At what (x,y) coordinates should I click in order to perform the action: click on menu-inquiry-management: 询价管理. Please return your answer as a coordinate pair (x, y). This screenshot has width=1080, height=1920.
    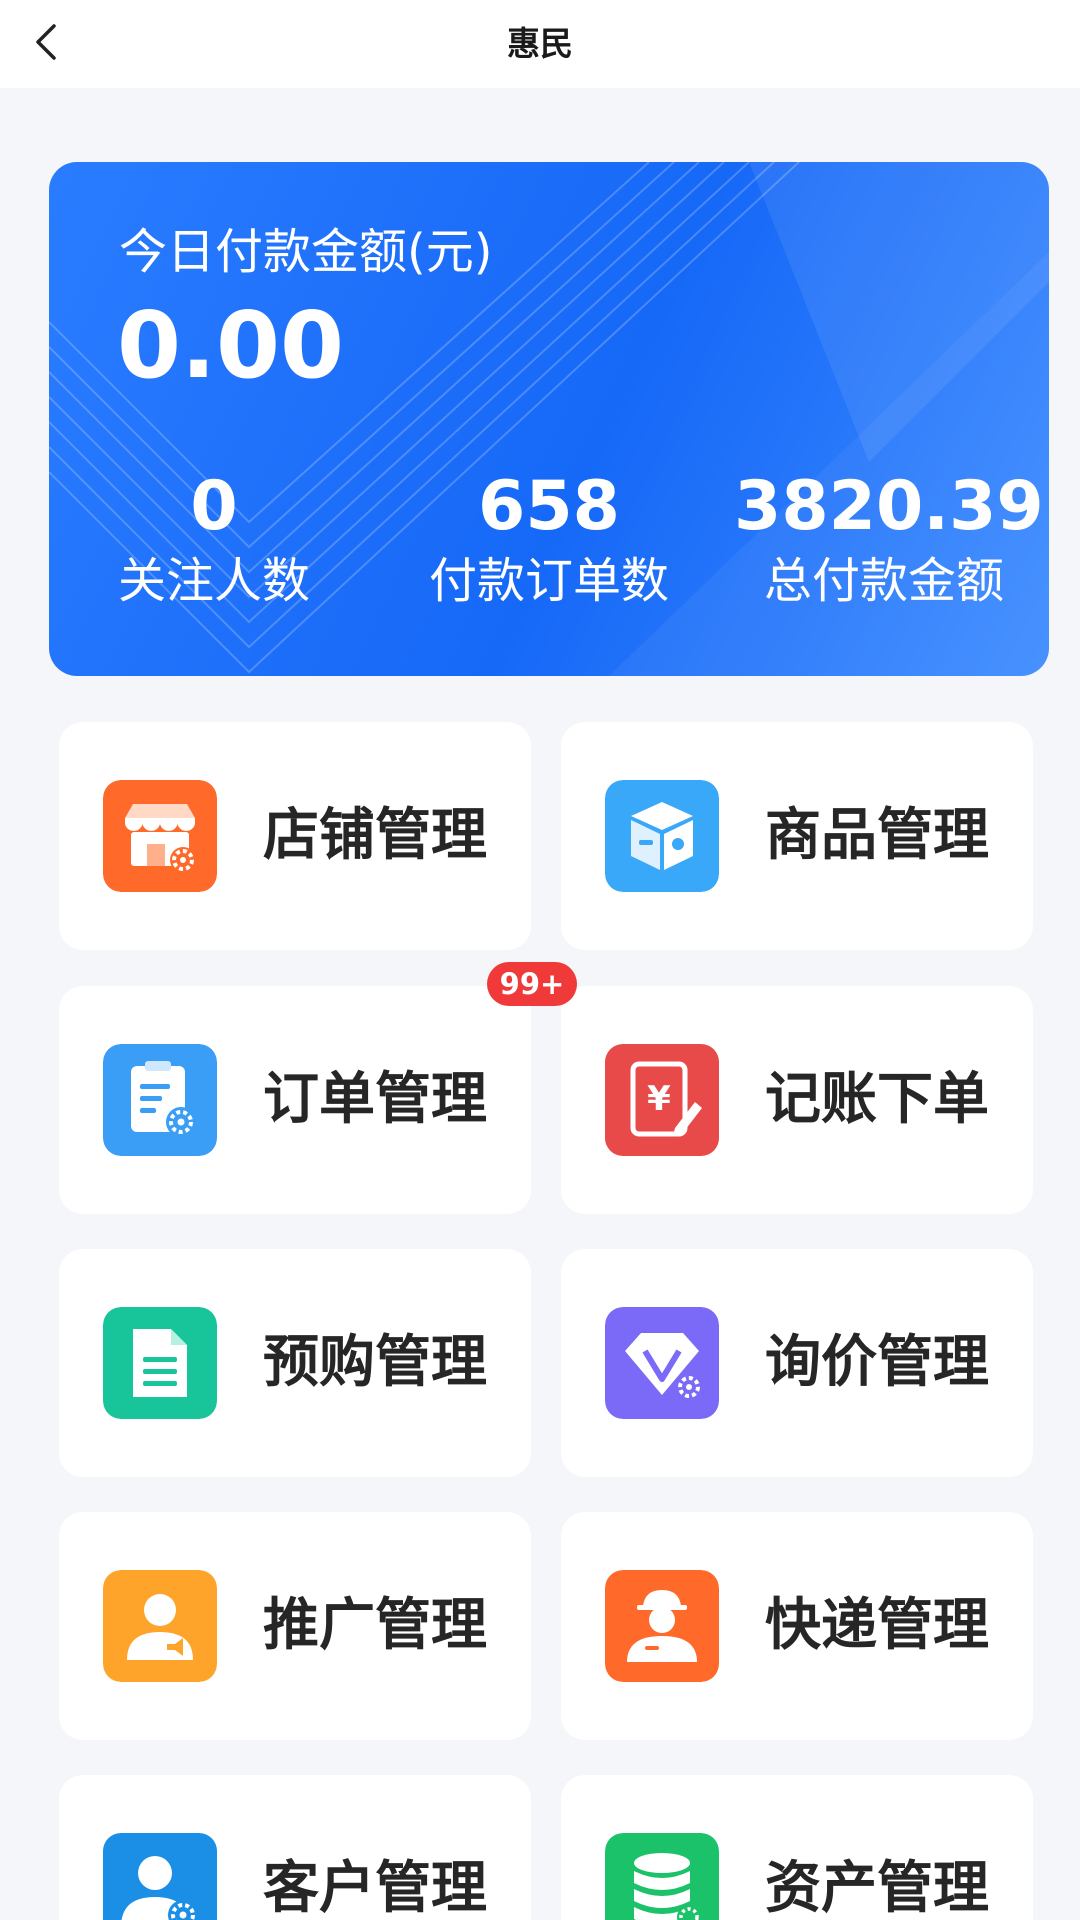
    Looking at the image, I should click on (797, 1363).